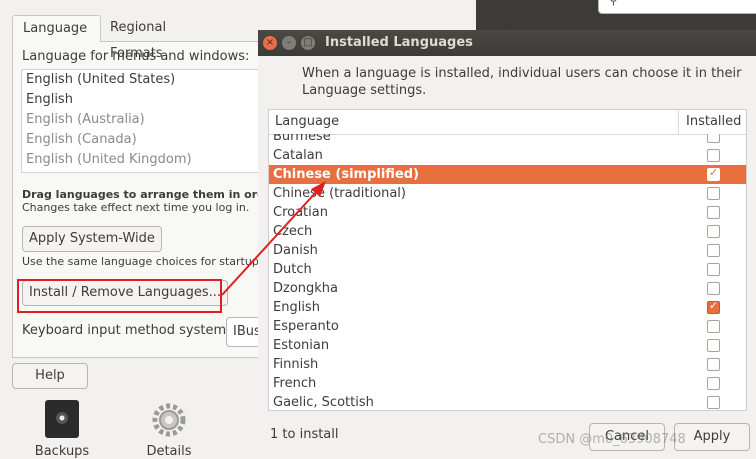  Describe the element at coordinates (273, 238) in the screenshot. I see `annotation-arrow` at that location.